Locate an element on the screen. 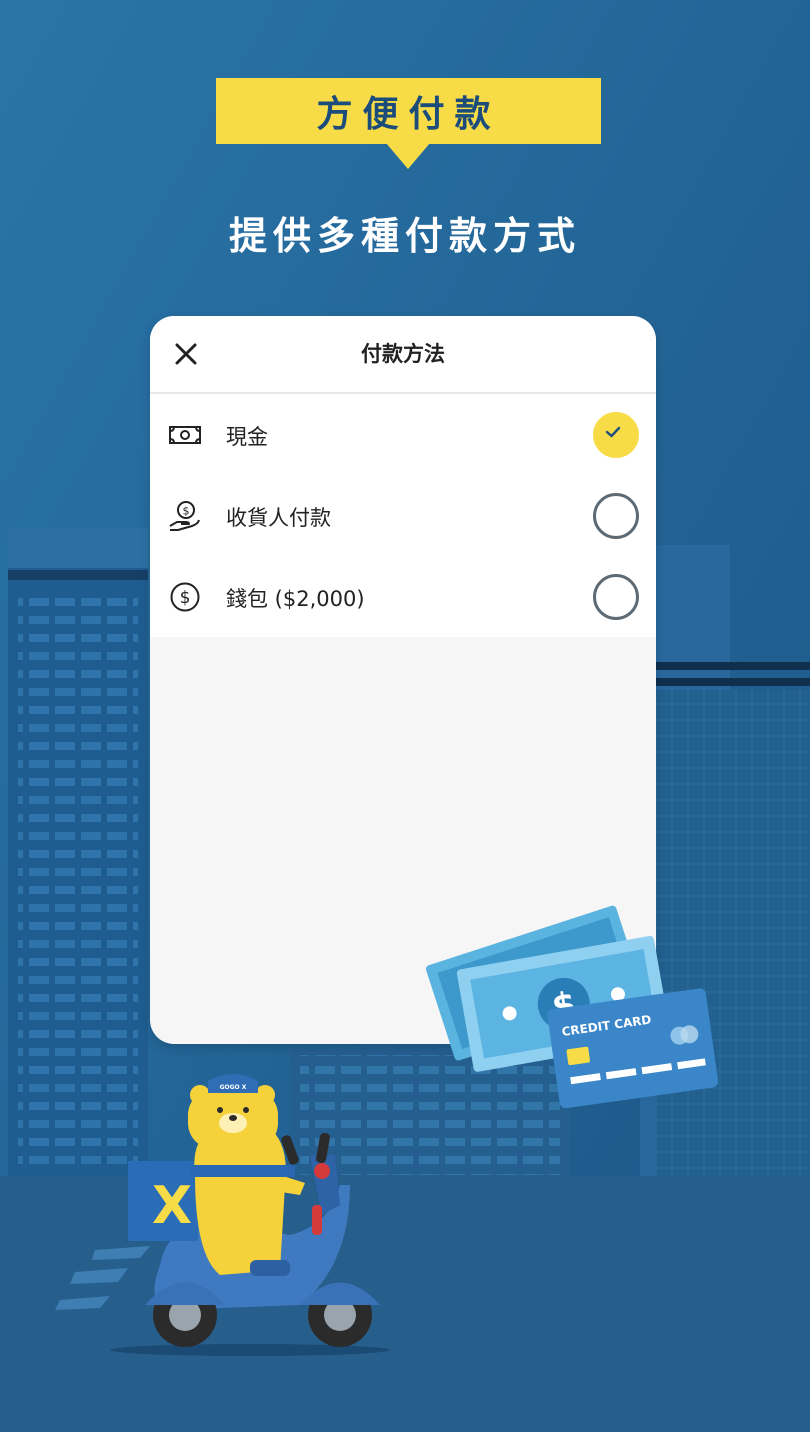  option-label-wallet: 錢包 ($2,000) is located at coordinates (295, 599).